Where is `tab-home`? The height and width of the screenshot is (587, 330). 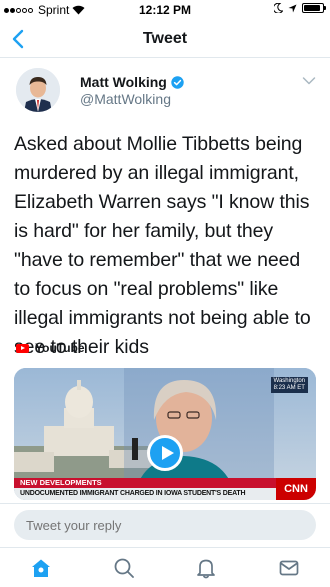 tab-home is located at coordinates (41, 568).